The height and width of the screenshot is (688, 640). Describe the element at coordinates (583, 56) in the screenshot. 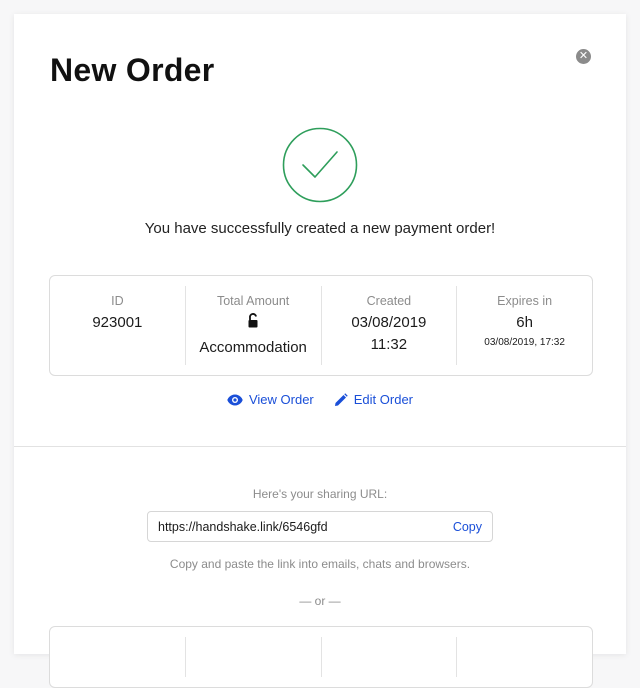

I see `close-icon: ✕` at that location.